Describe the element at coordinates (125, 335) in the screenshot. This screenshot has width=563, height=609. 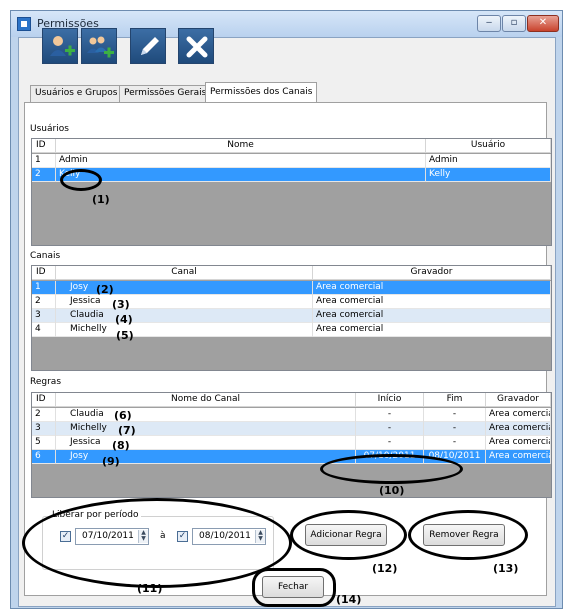
I see `annotation-label: (5)` at that location.